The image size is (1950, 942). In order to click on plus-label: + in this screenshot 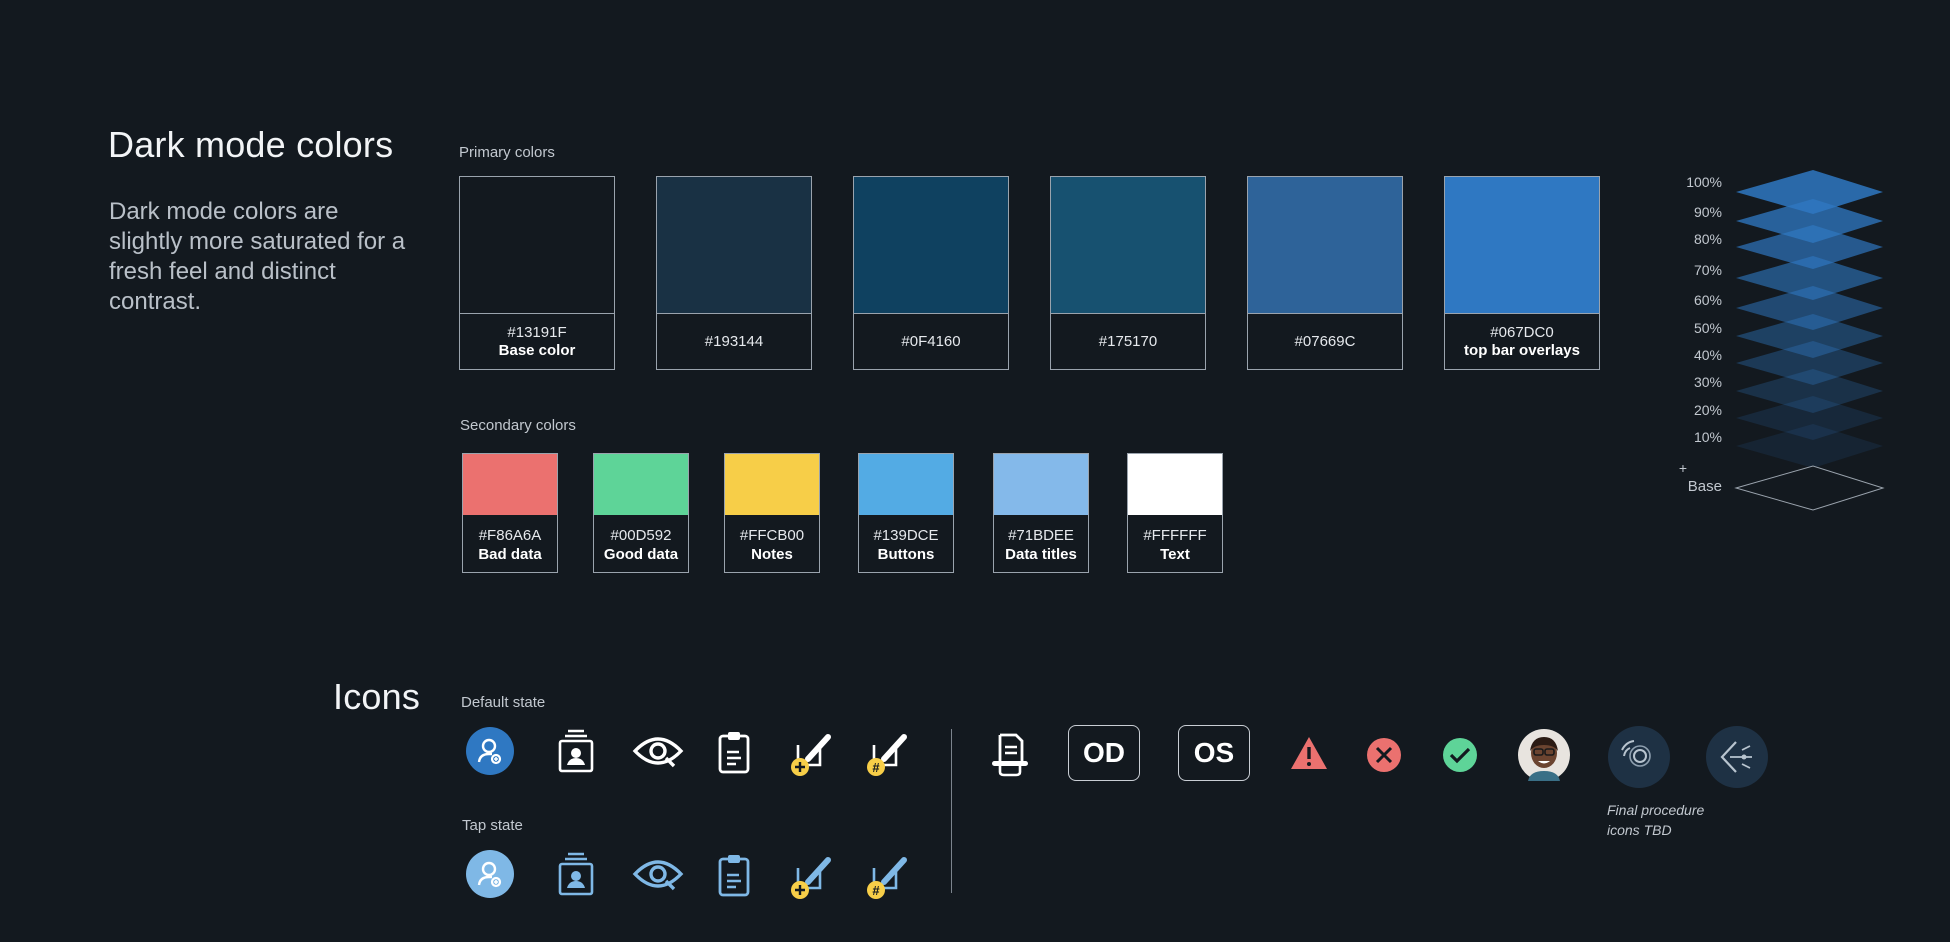, I will do `click(1683, 468)`.